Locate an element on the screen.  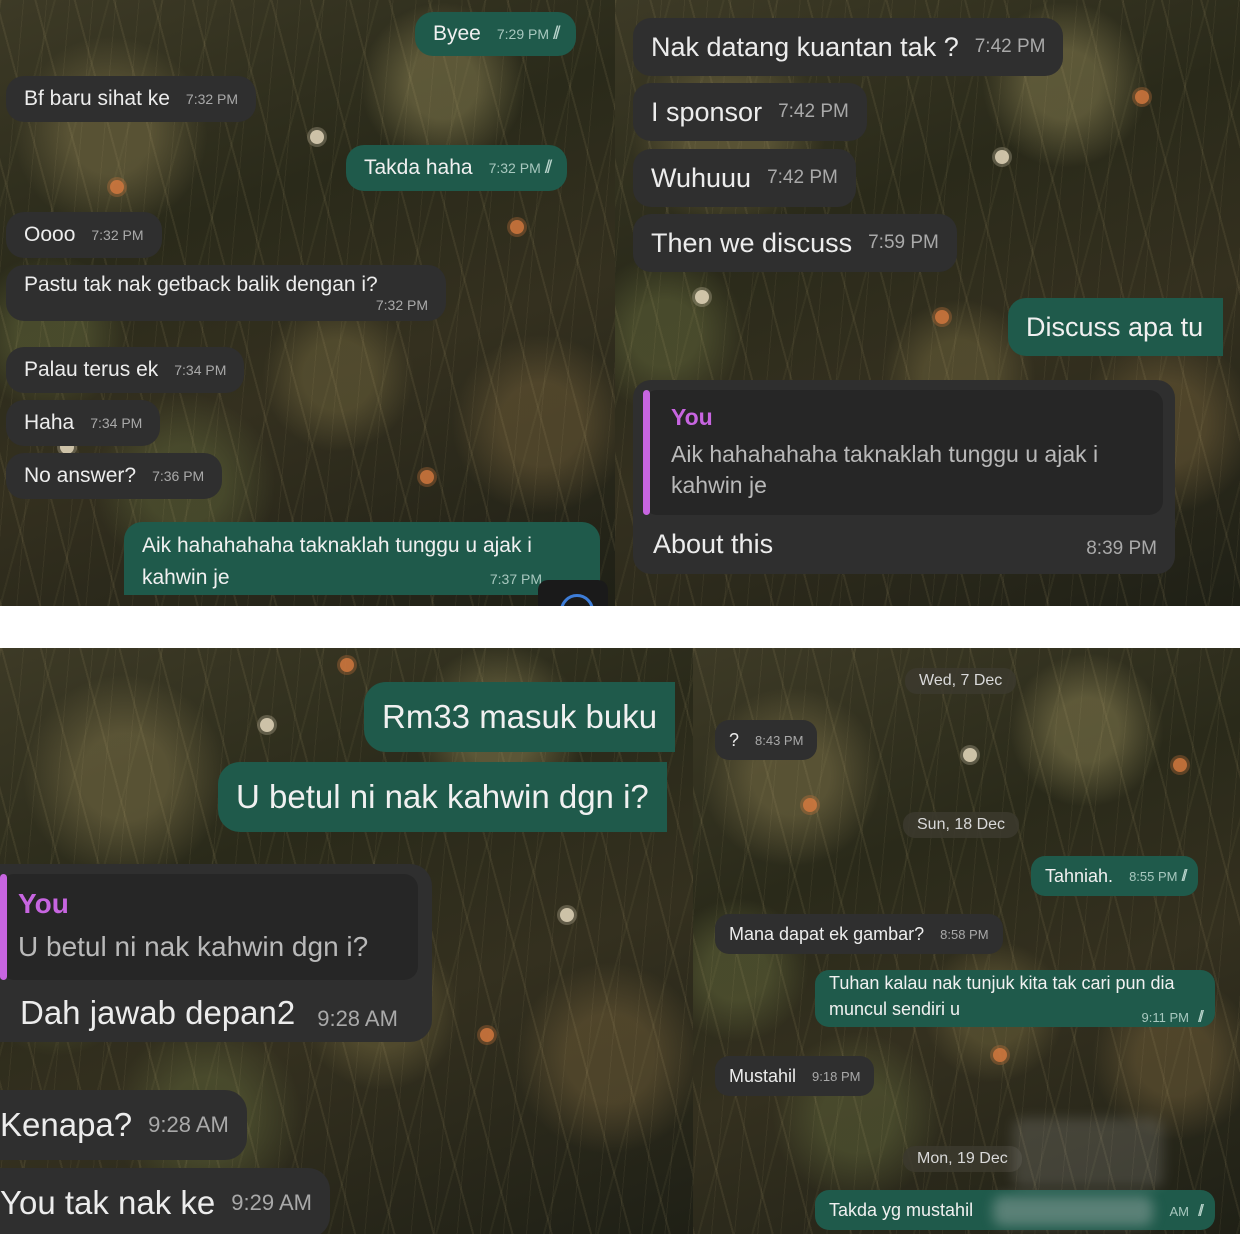
message-palau: Palau terus ek 7:34 PM is located at coordinates (125, 370).